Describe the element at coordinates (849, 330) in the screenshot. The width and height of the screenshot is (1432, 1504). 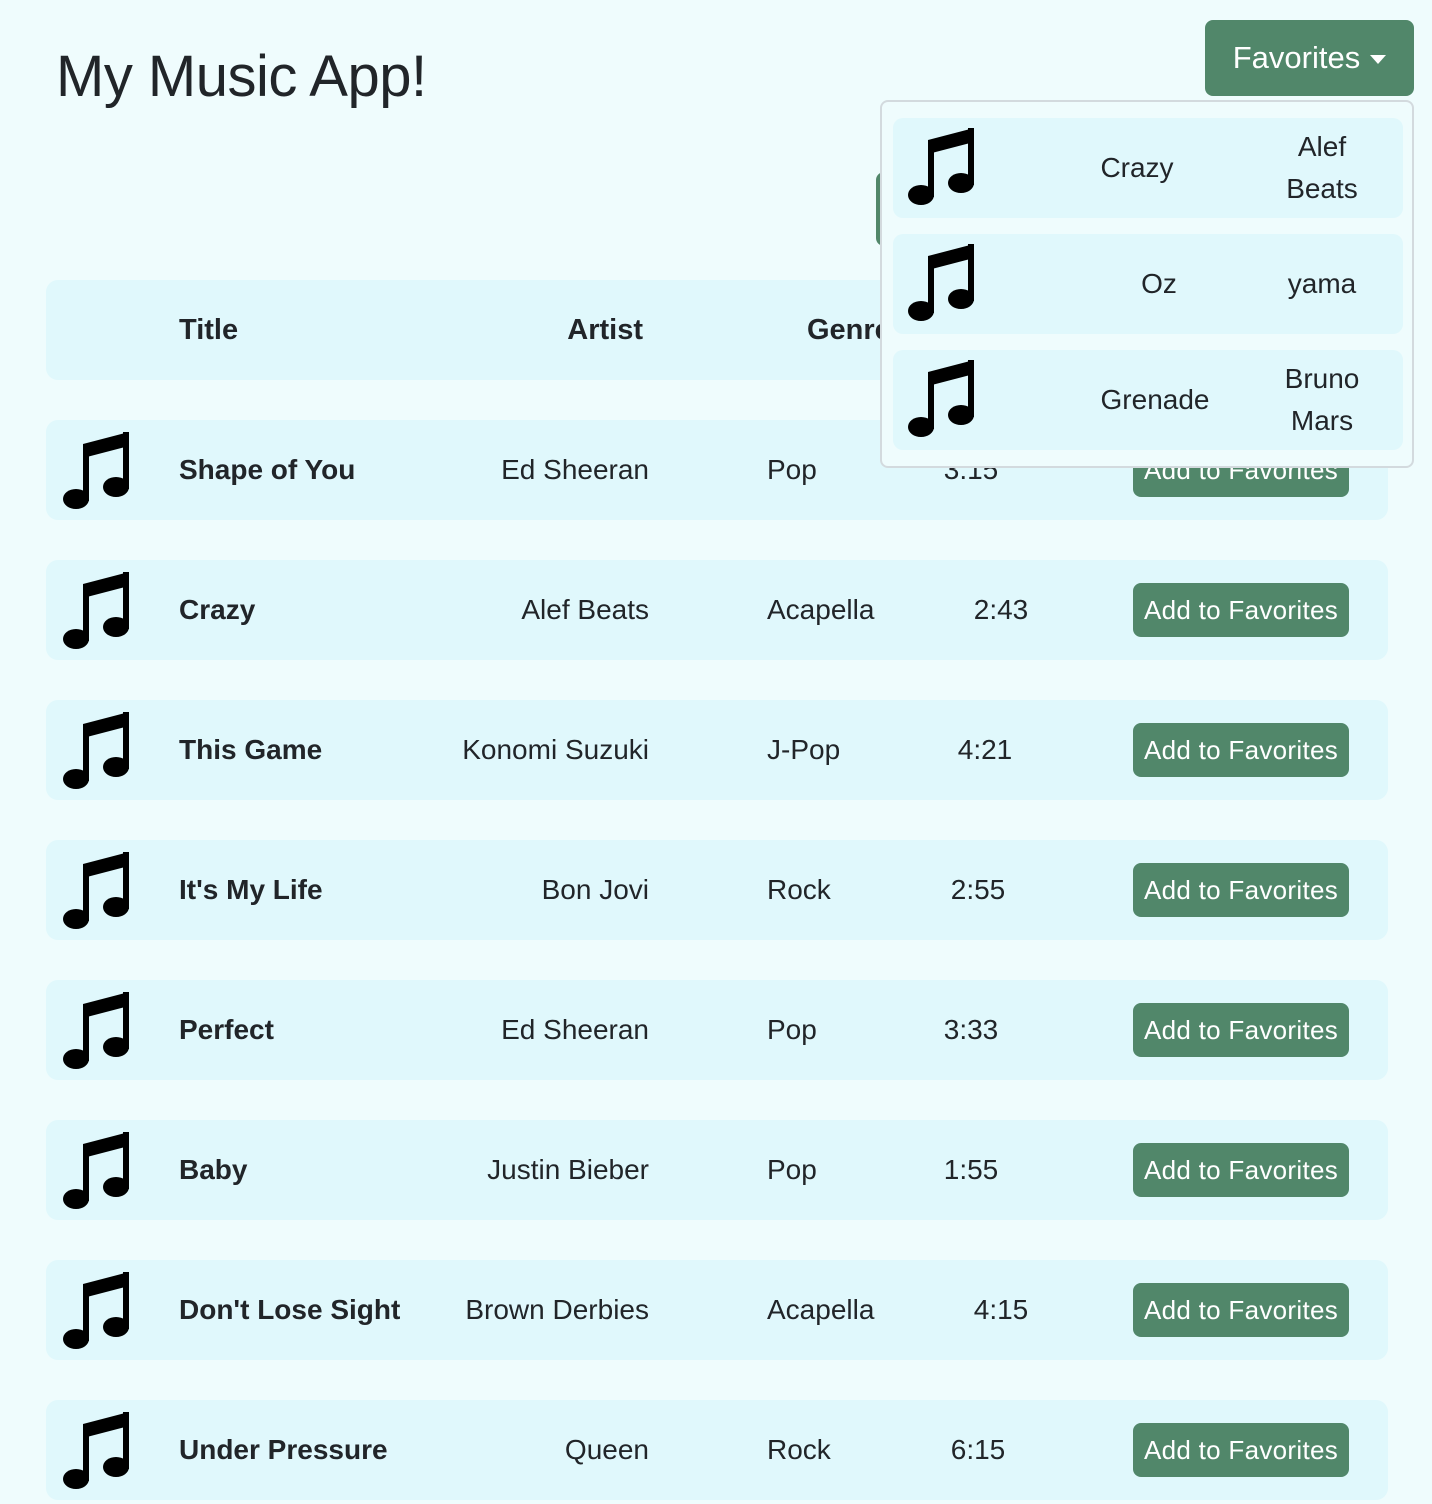
I see `header-genre: Genre` at that location.